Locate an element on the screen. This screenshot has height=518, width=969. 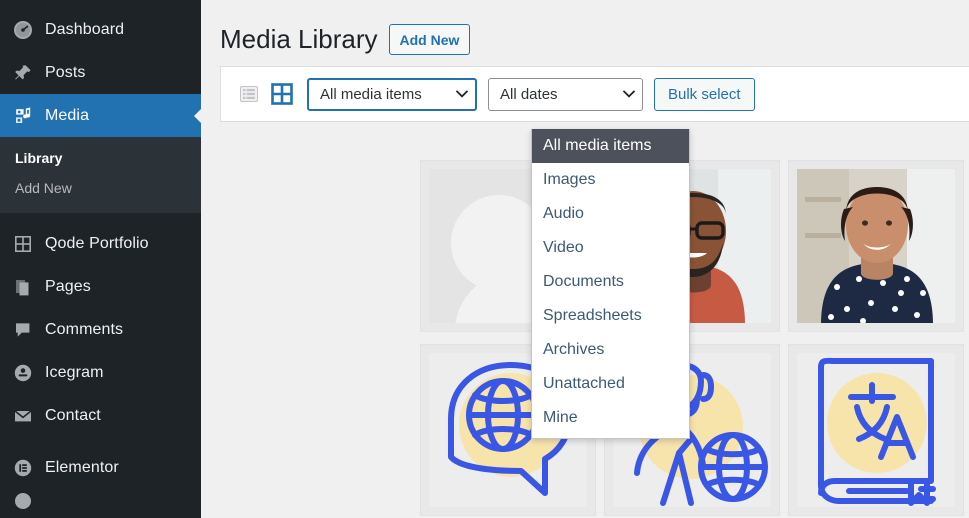
sidebar-separator is located at coordinates (100, 217).